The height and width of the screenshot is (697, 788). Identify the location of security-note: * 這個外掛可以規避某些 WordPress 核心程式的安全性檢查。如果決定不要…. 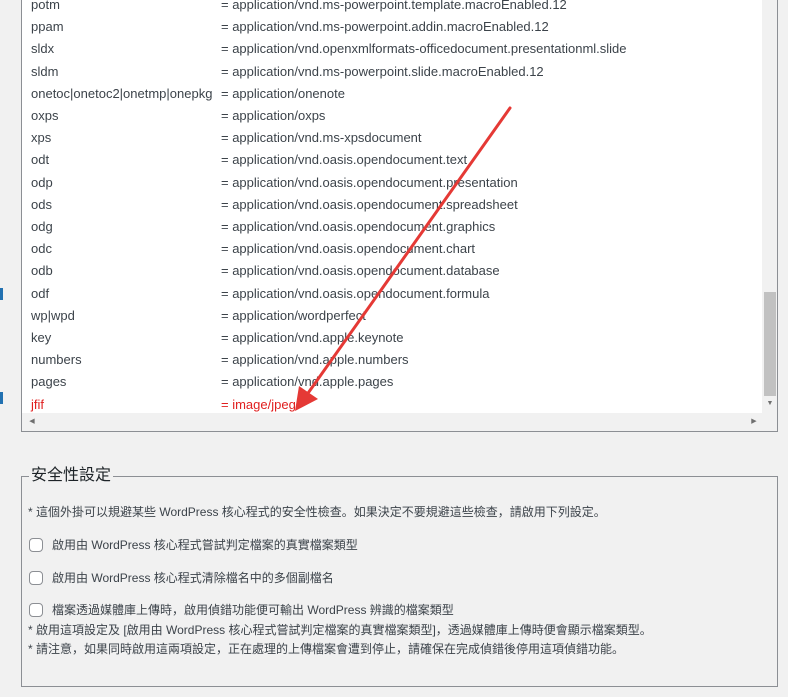
(317, 512).